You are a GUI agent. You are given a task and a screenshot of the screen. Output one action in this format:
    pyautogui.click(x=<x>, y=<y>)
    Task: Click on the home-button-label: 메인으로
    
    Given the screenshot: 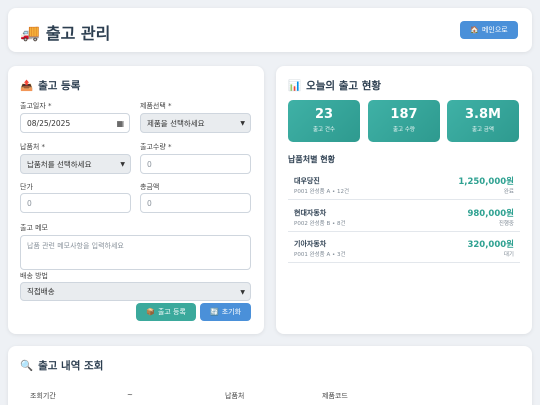 What is the action you would take?
    pyautogui.click(x=494, y=30)
    